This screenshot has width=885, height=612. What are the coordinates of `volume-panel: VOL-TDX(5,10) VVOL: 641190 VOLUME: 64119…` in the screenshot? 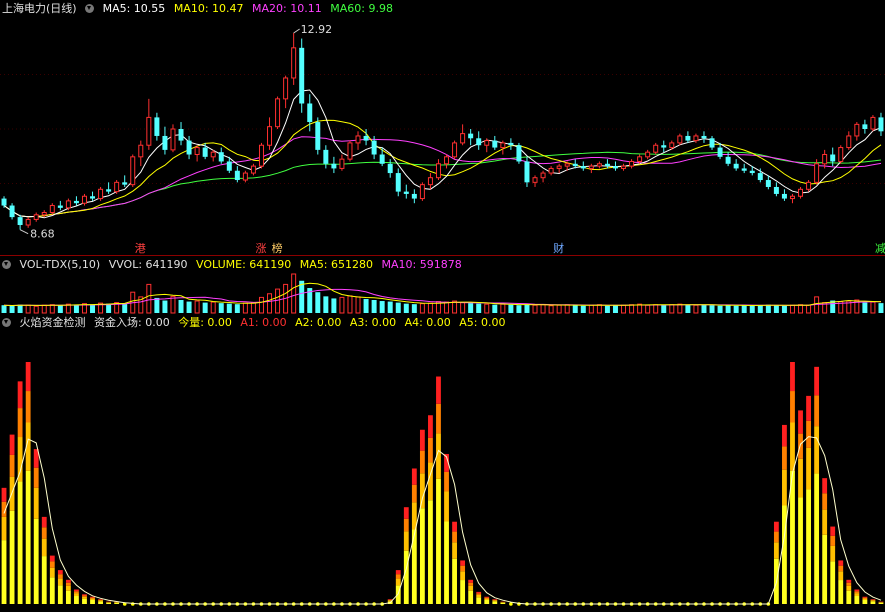 It's located at (442, 285).